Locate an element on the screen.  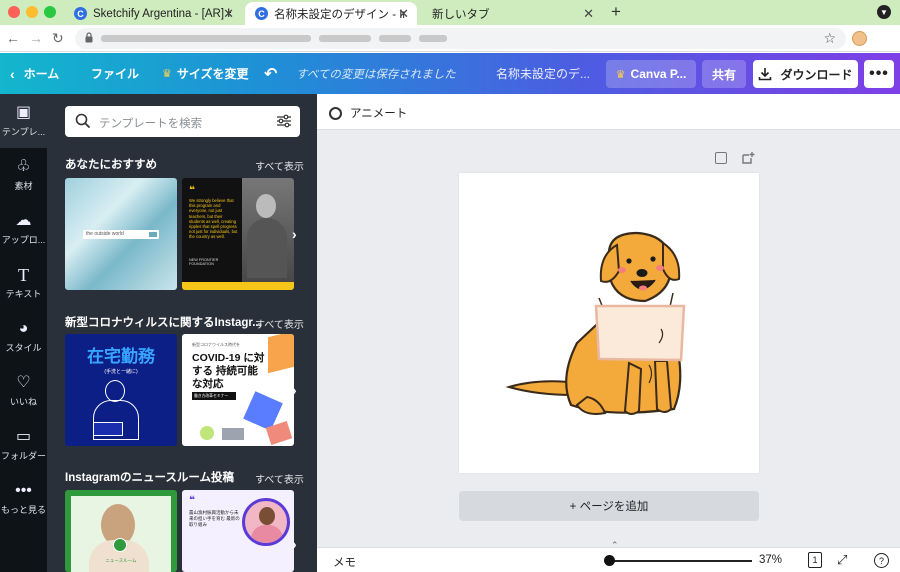
address-bar: ← → ↻ ☆ ⋮ is located at coordinates (450, 48).